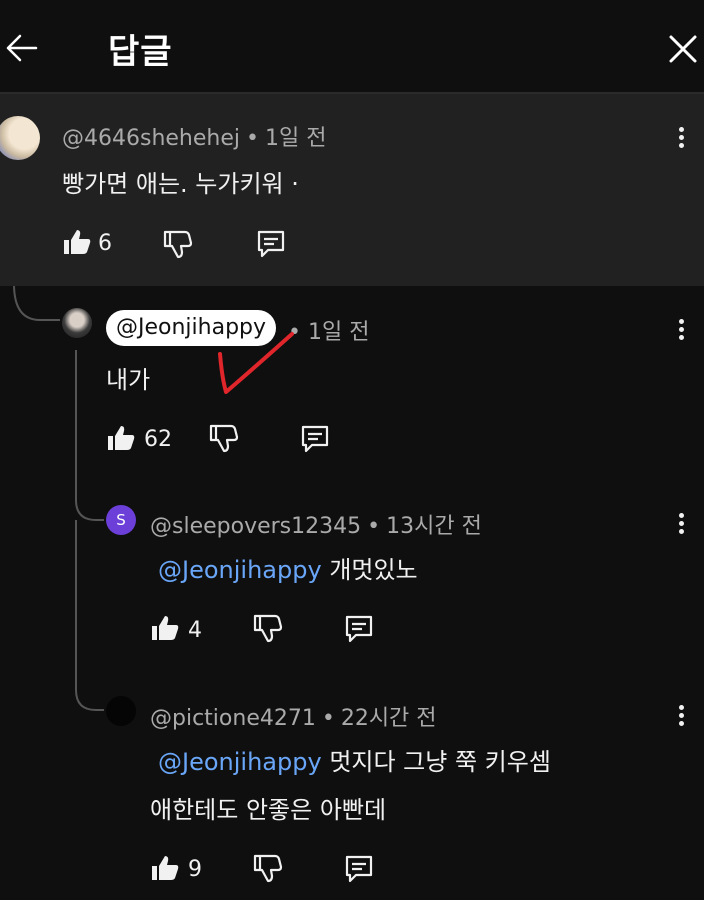 The height and width of the screenshot is (900, 704). I want to click on like-count: 62, so click(158, 439).